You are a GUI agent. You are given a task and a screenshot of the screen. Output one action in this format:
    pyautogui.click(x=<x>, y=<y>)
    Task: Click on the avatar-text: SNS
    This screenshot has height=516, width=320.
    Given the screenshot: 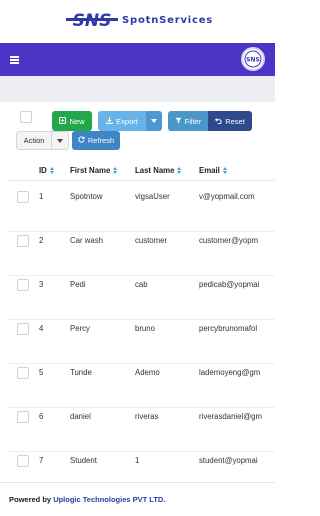 What is the action you would take?
    pyautogui.click(x=253, y=60)
    